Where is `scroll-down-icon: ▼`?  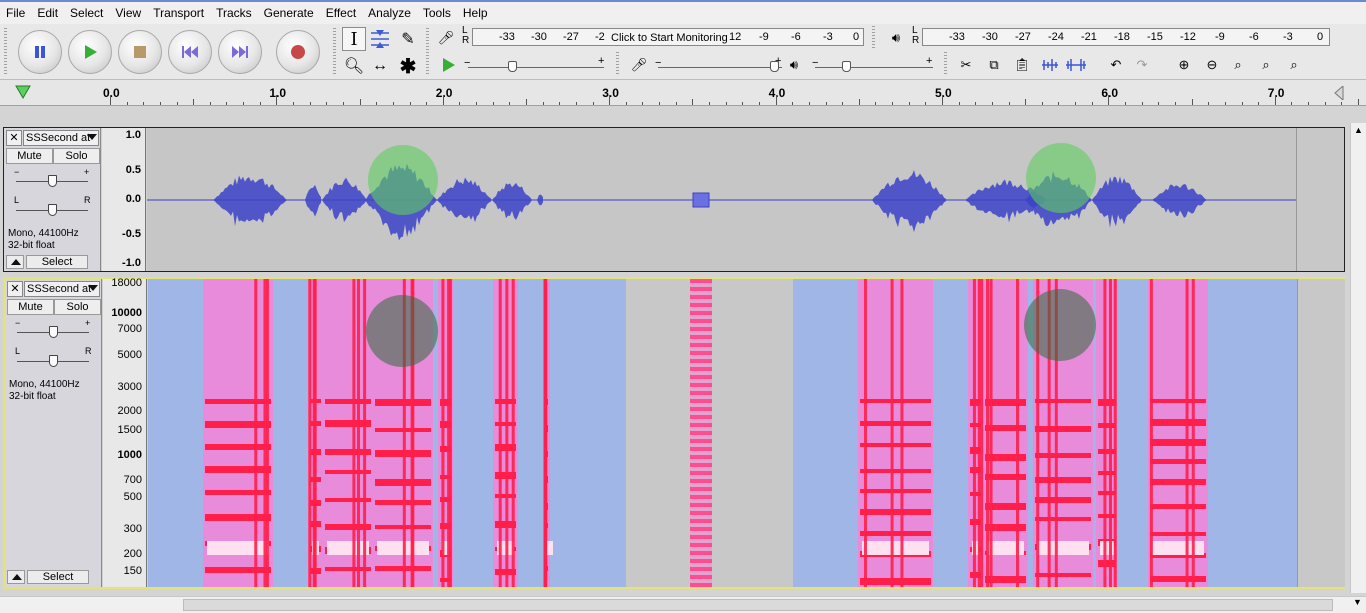
scroll-down-icon: ▼ is located at coordinates (1357, 602).